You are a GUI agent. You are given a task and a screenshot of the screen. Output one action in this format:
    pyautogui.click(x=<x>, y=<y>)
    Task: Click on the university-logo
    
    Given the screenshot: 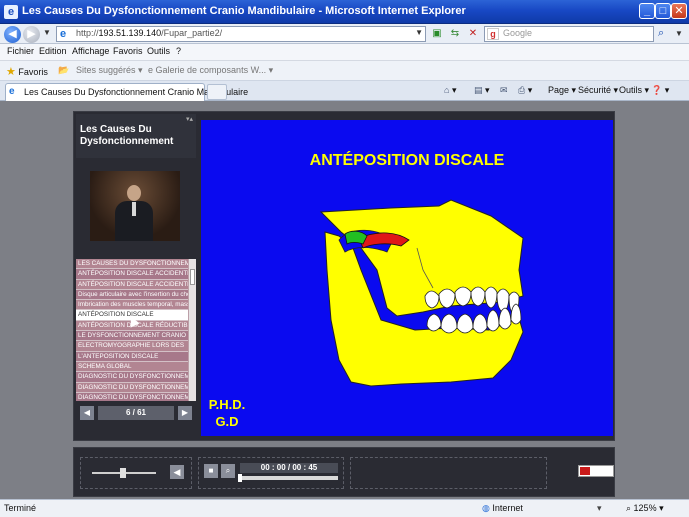 What is the action you would take?
    pyautogui.click(x=596, y=471)
    